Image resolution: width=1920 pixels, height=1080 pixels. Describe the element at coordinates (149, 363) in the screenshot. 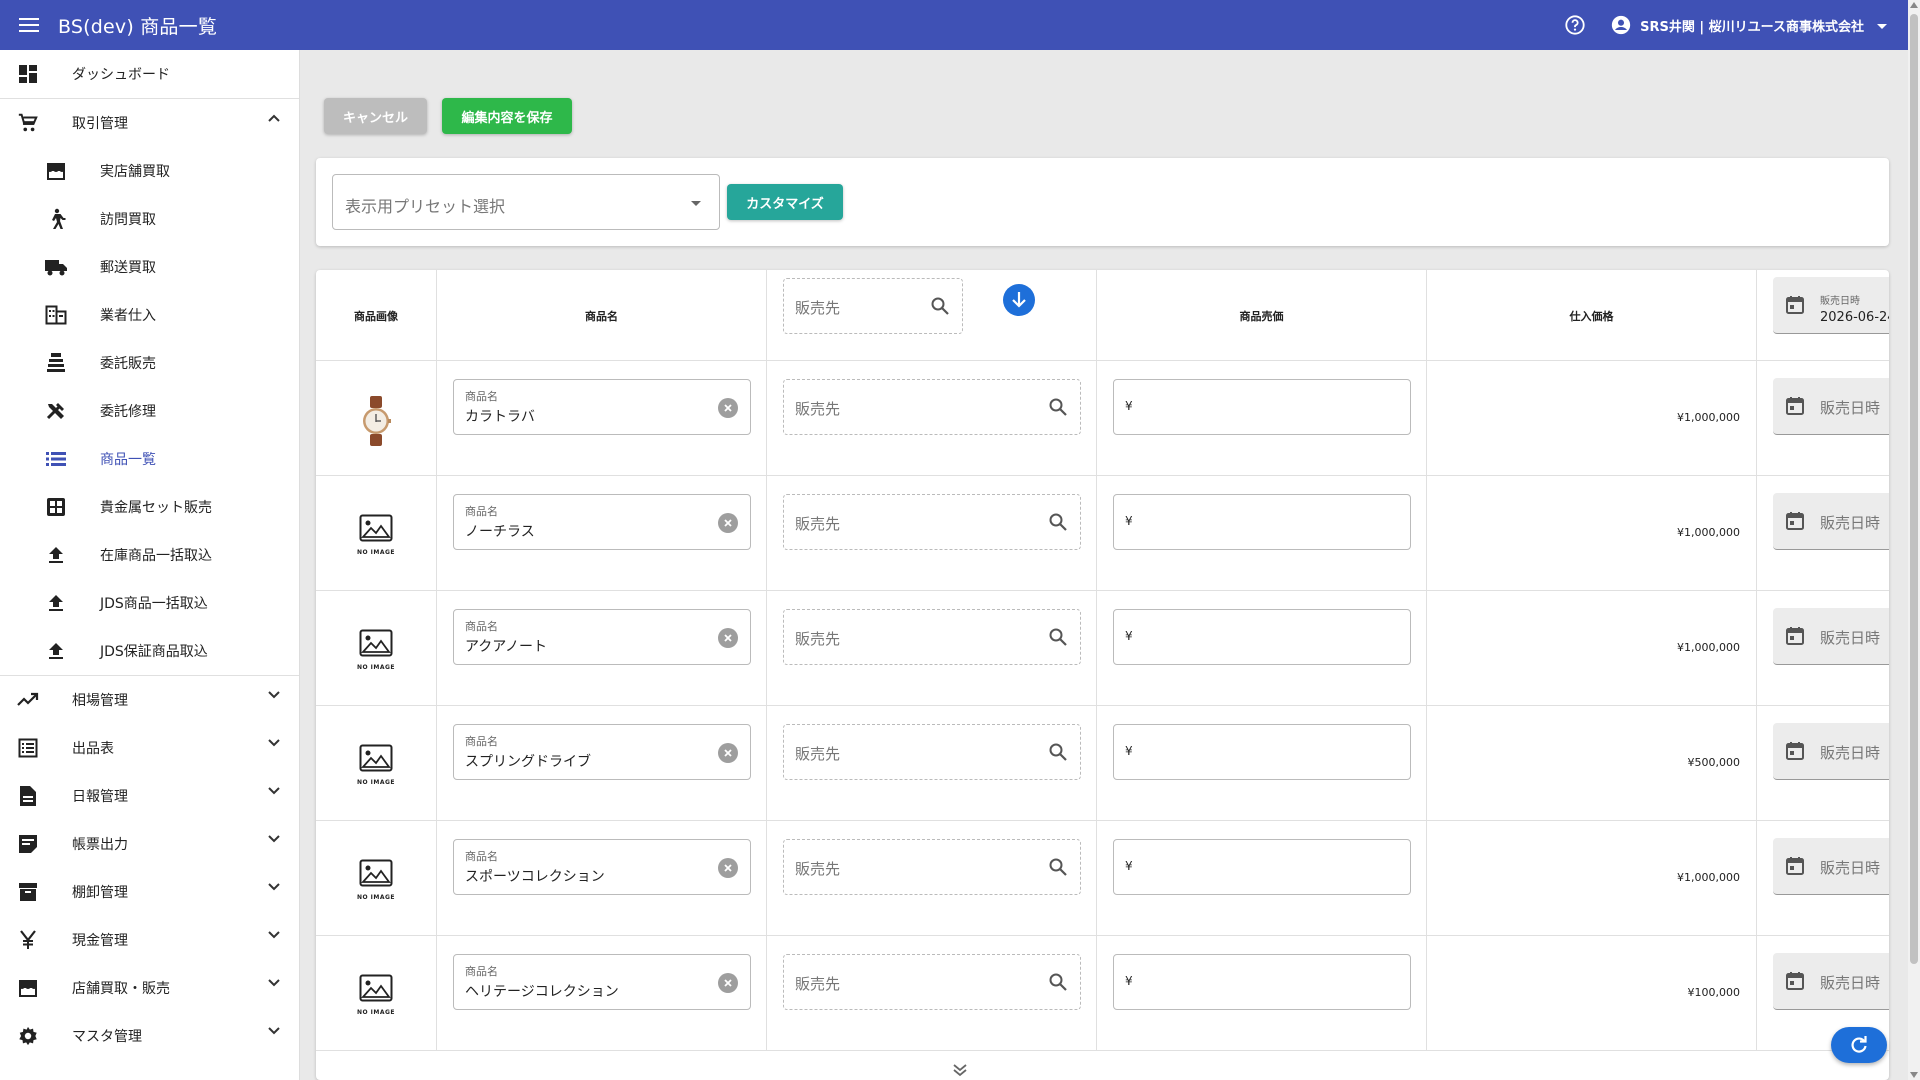

I see `sidebar-item-consignment-sale: 委託販売` at that location.